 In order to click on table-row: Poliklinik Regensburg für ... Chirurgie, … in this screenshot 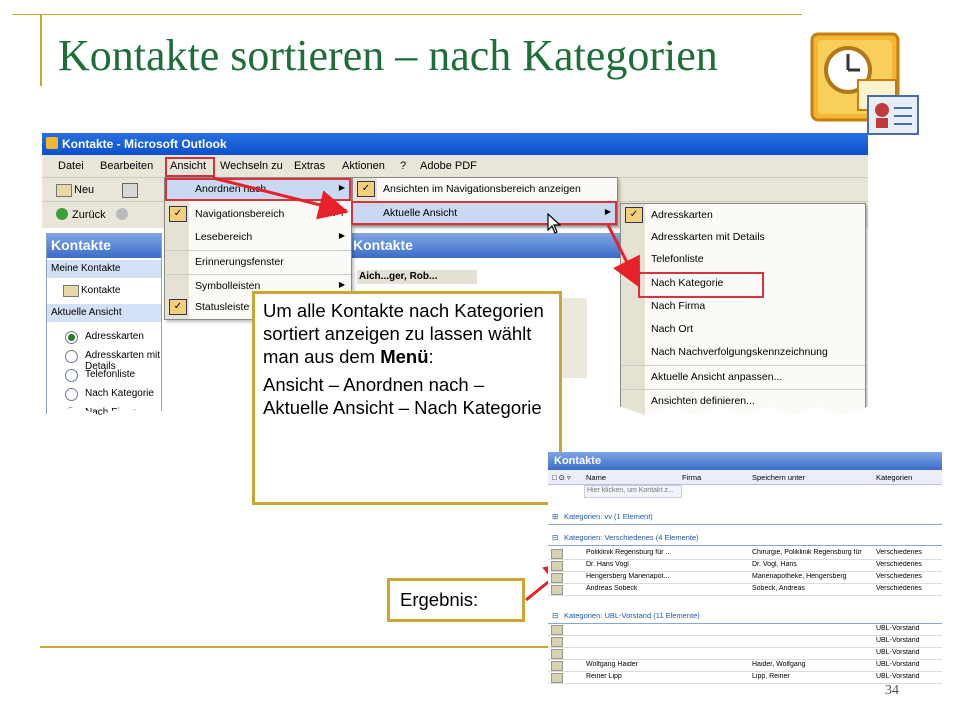, I will do `click(745, 554)`.